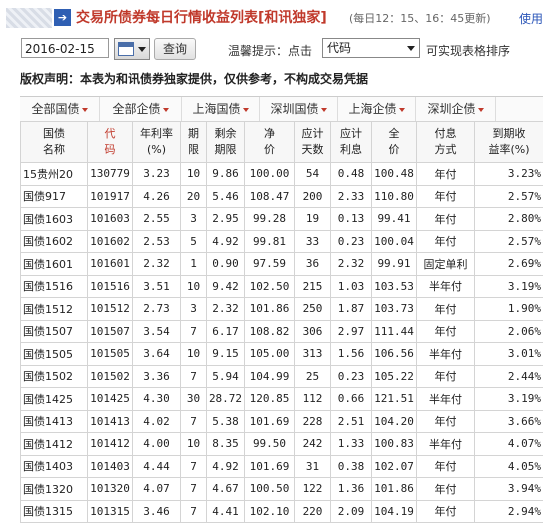 This screenshot has height=523, width=543. Describe the element at coordinates (110, 354) in the screenshot. I see `cell-code: 101505` at that location.